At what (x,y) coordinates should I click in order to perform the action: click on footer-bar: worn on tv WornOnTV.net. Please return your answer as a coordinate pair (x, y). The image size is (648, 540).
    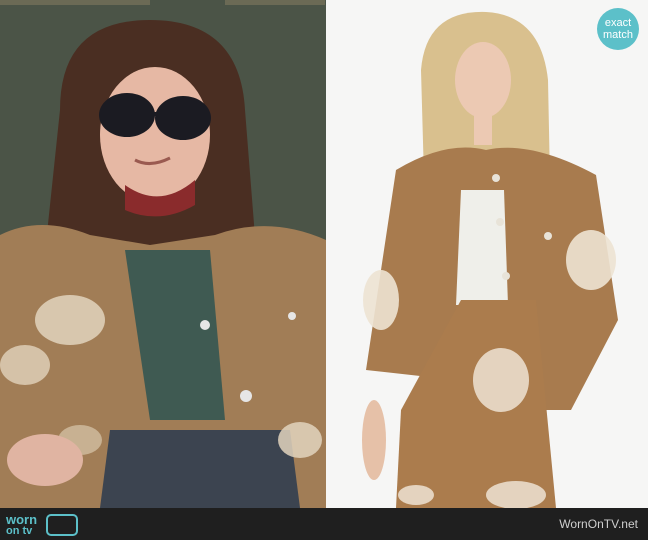
    Looking at the image, I should click on (324, 524).